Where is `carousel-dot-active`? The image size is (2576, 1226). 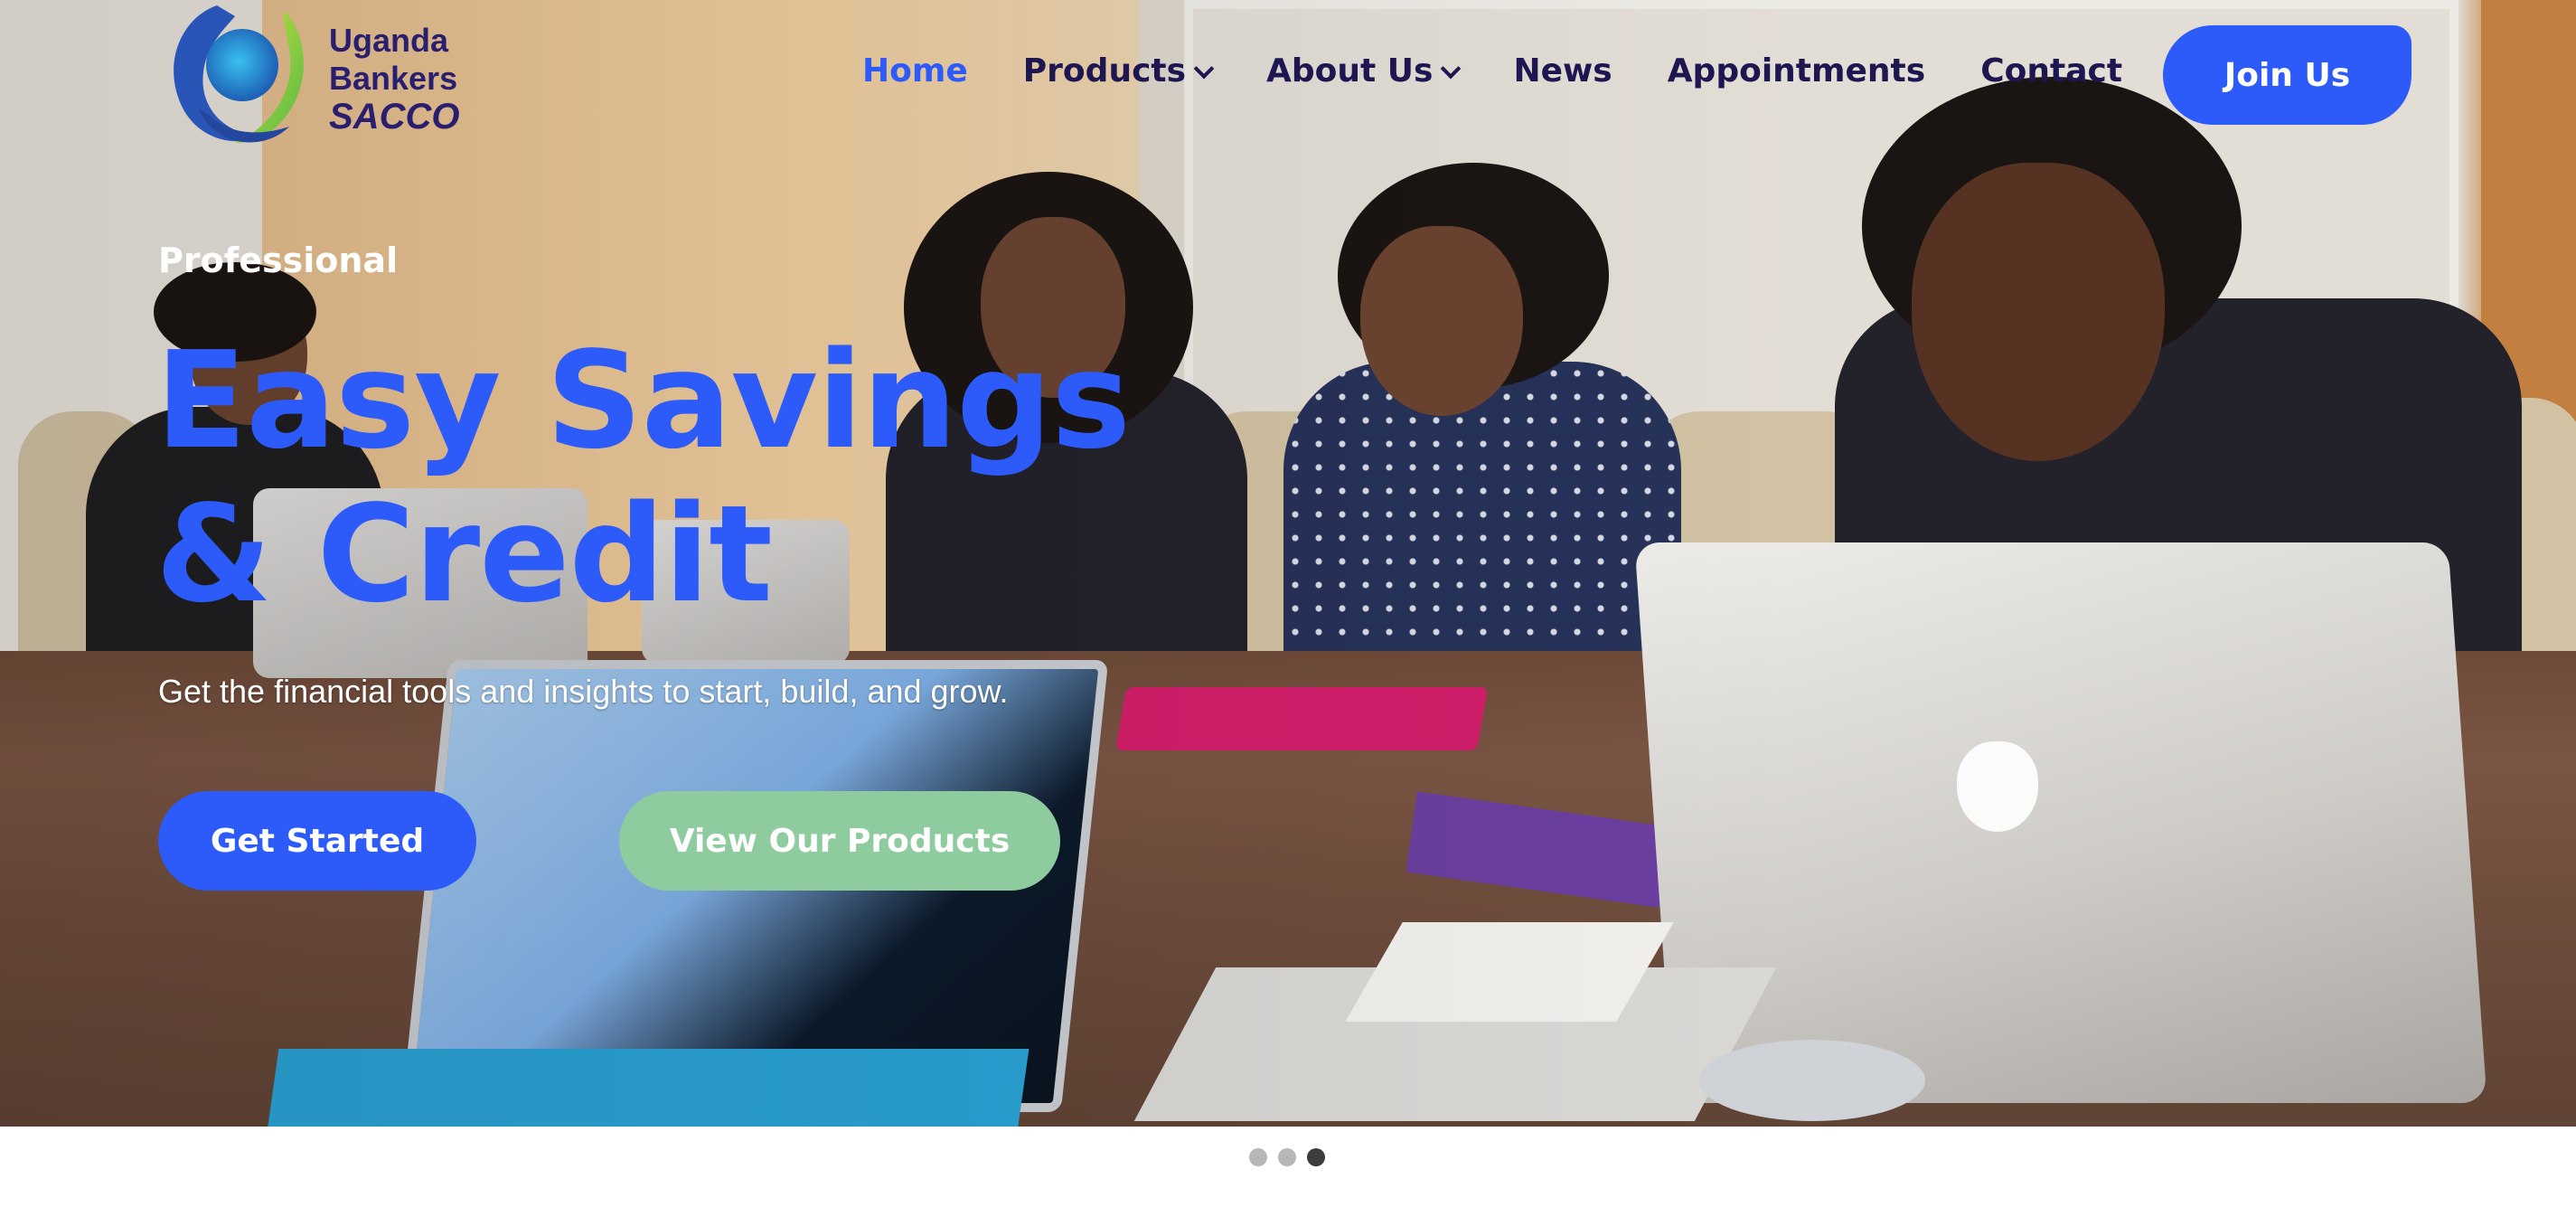 carousel-dot-active is located at coordinates (1316, 1157).